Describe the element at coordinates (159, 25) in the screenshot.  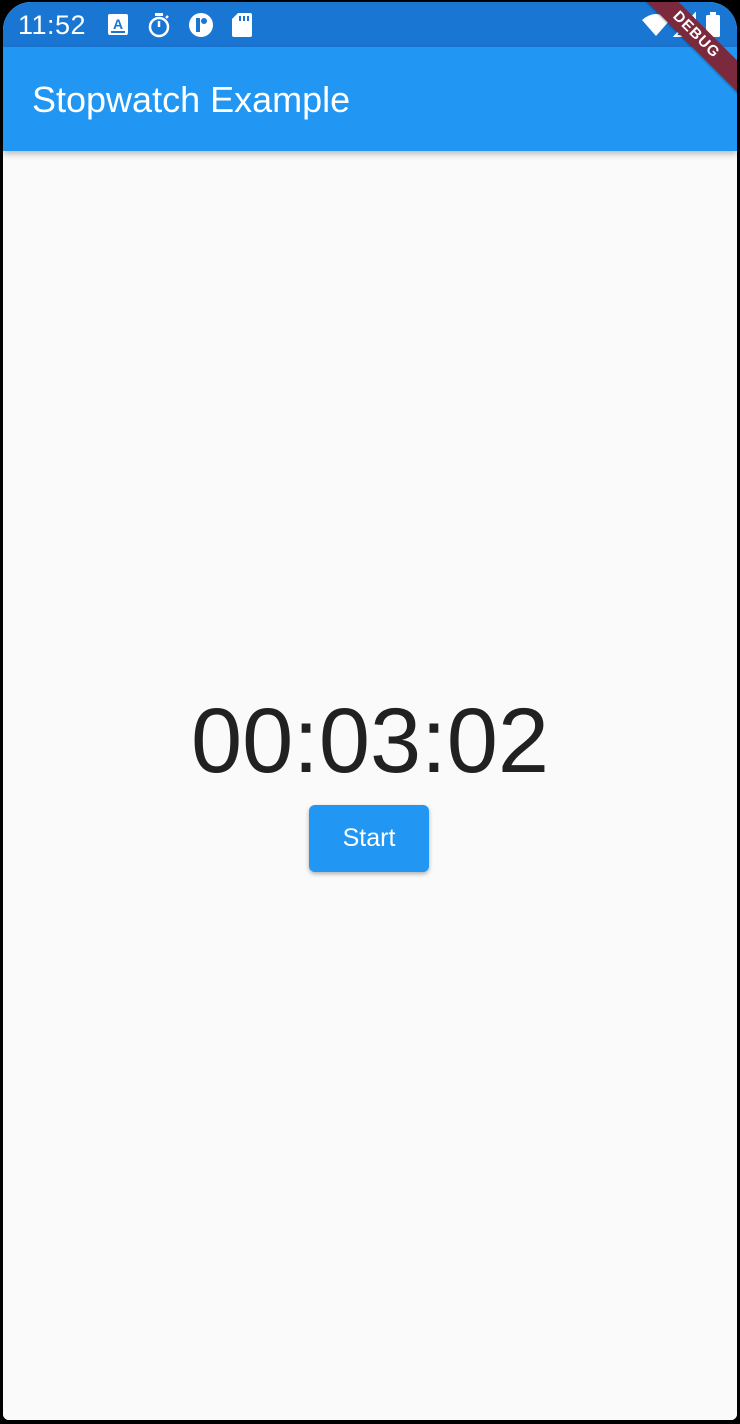
I see `timer-icon` at that location.